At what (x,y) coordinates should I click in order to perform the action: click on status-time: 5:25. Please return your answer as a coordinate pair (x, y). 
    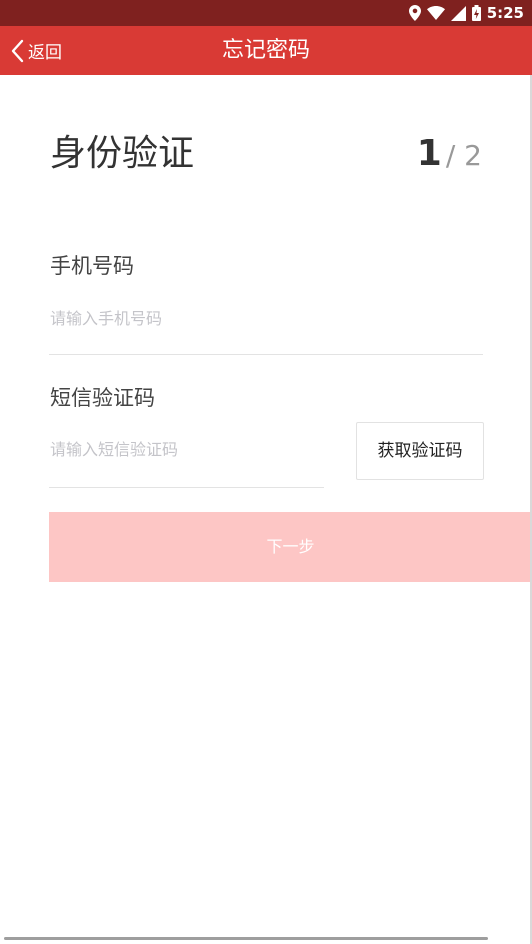
    Looking at the image, I should click on (505, 13).